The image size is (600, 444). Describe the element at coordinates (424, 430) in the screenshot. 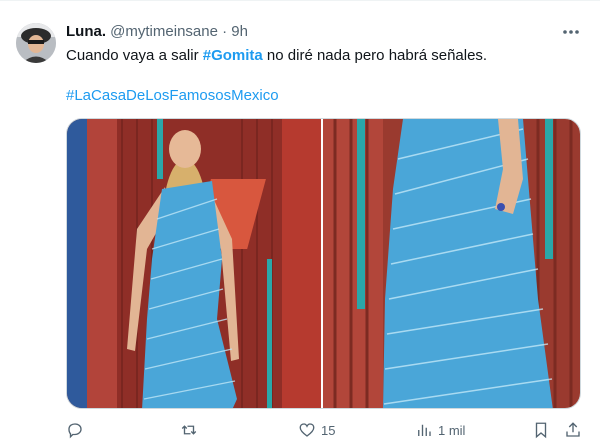

I see `views-icon` at that location.